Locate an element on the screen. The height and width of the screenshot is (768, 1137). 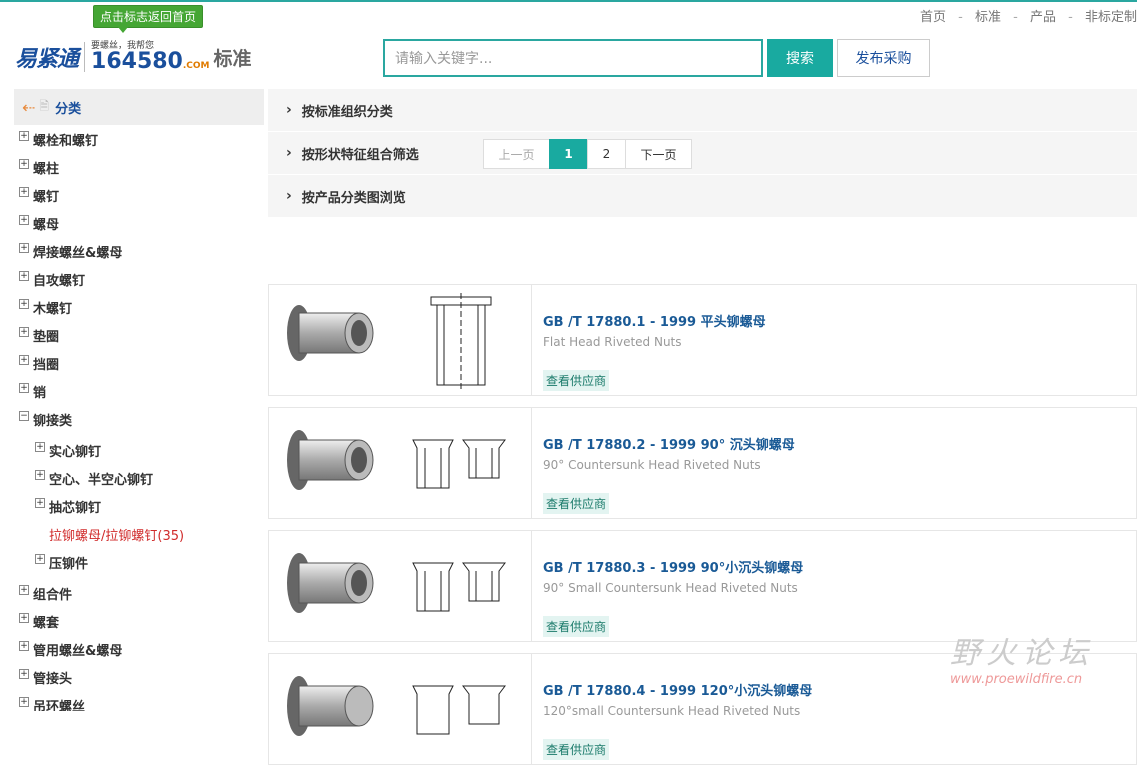
document-icon: 🗎 is located at coordinates (44, 105).